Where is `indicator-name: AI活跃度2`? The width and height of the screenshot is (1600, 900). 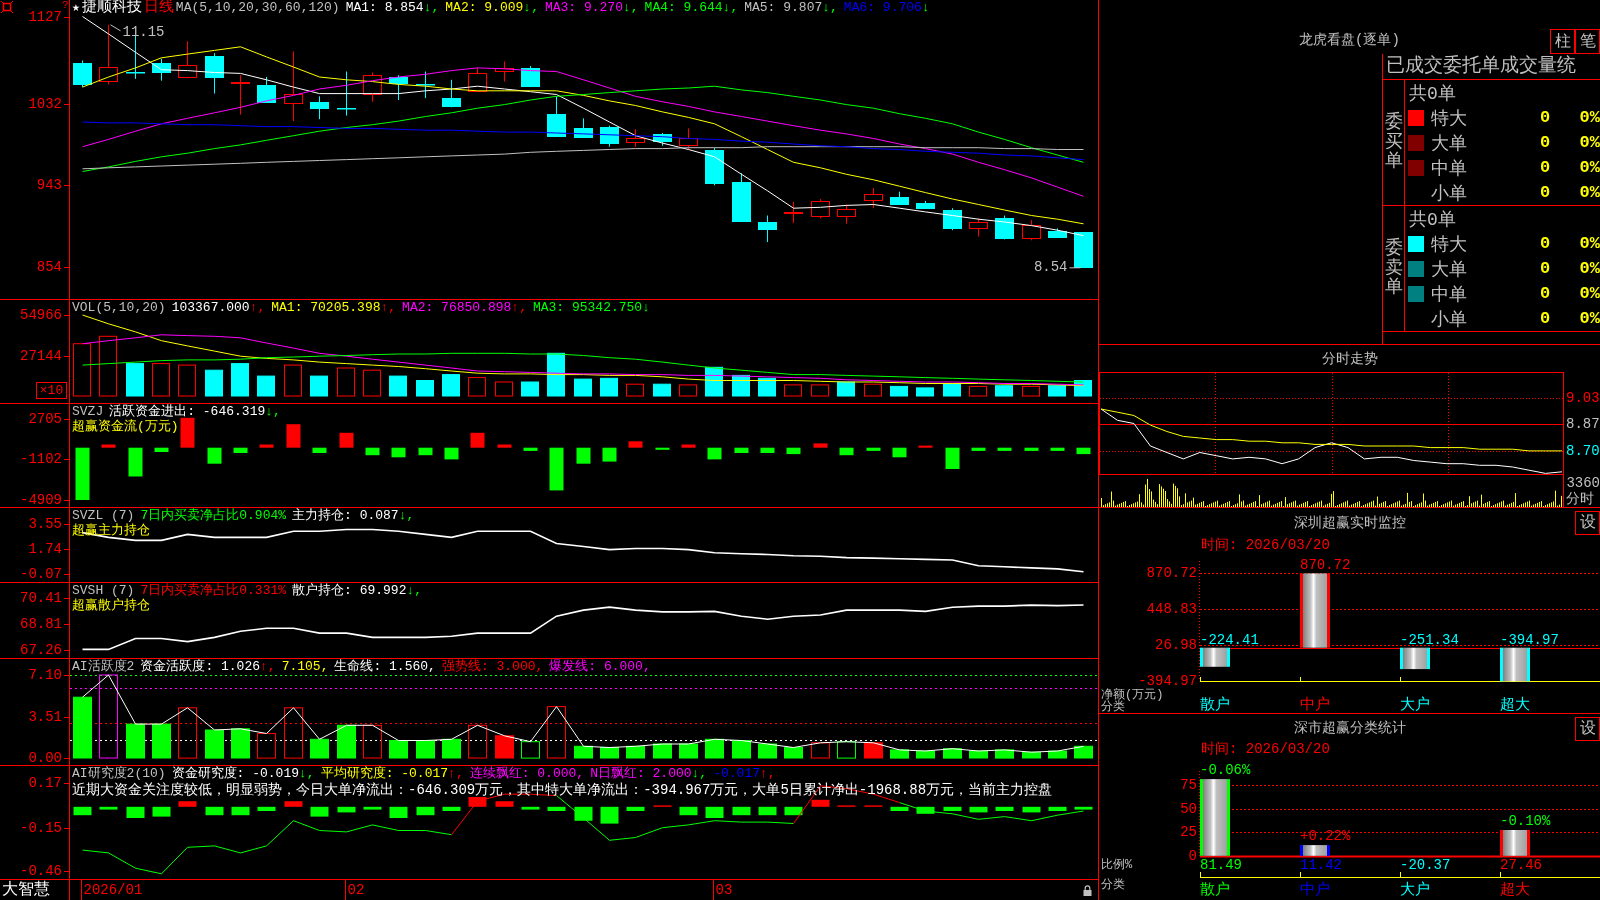 indicator-name: AI活跃度2 is located at coordinates (103, 666).